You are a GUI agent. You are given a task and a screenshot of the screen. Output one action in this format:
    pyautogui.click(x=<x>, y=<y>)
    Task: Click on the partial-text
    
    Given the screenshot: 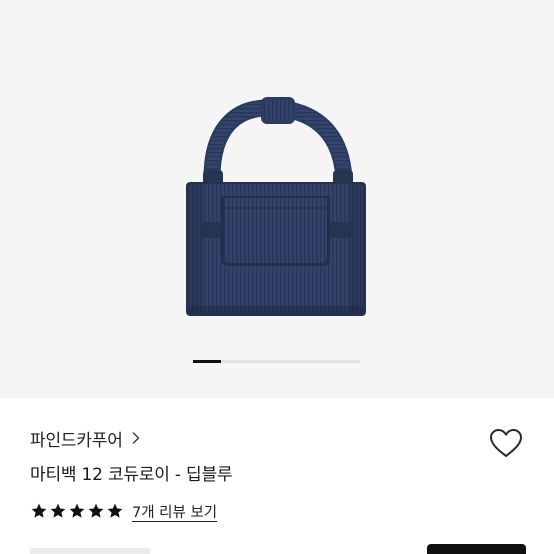 What is the action you would take?
    pyautogui.click(x=90, y=551)
    